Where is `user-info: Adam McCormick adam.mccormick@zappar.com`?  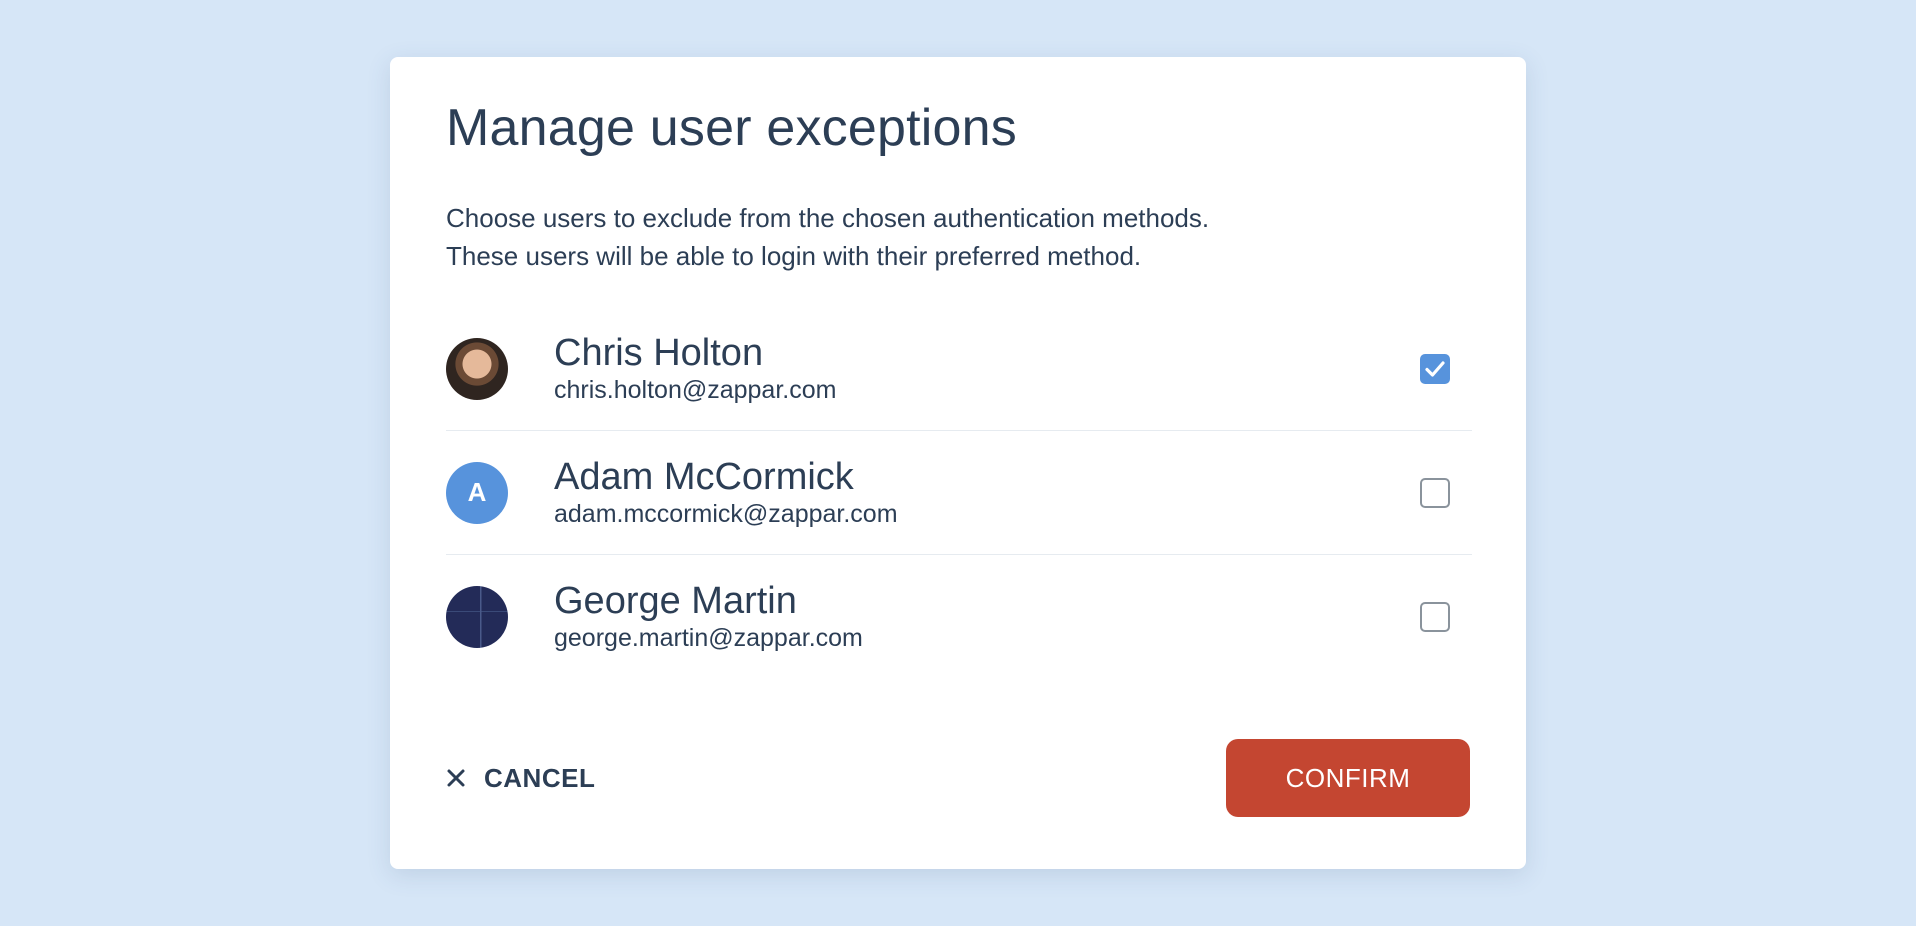
user-info: Adam McCormick adam.mccormick@zappar.com is located at coordinates (726, 493).